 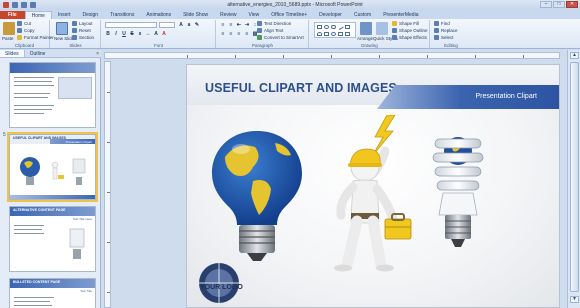 What do you see at coordinates (400, 15) in the screenshot?
I see `tab-presentermedia: PresenterMedia` at bounding box center [400, 15].